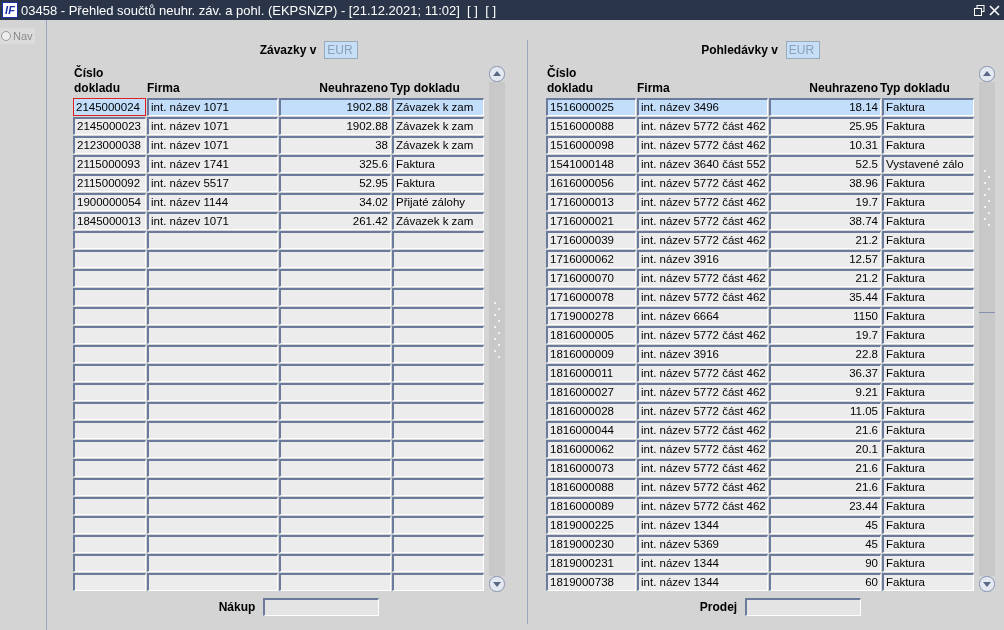  Describe the element at coordinates (760, 126) in the screenshot. I see `table-row: 1516000088 int. název 5772 část 462 25.95 Faktura` at that location.